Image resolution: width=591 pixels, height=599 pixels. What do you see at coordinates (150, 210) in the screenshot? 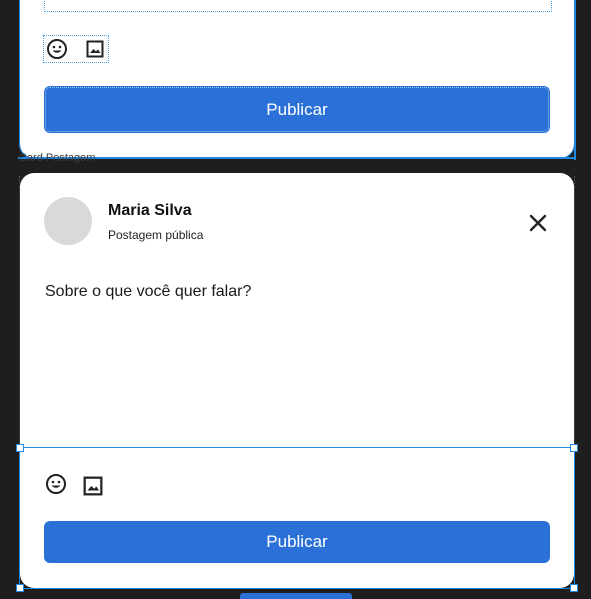
I see `author-name: Maria Silva` at bounding box center [150, 210].